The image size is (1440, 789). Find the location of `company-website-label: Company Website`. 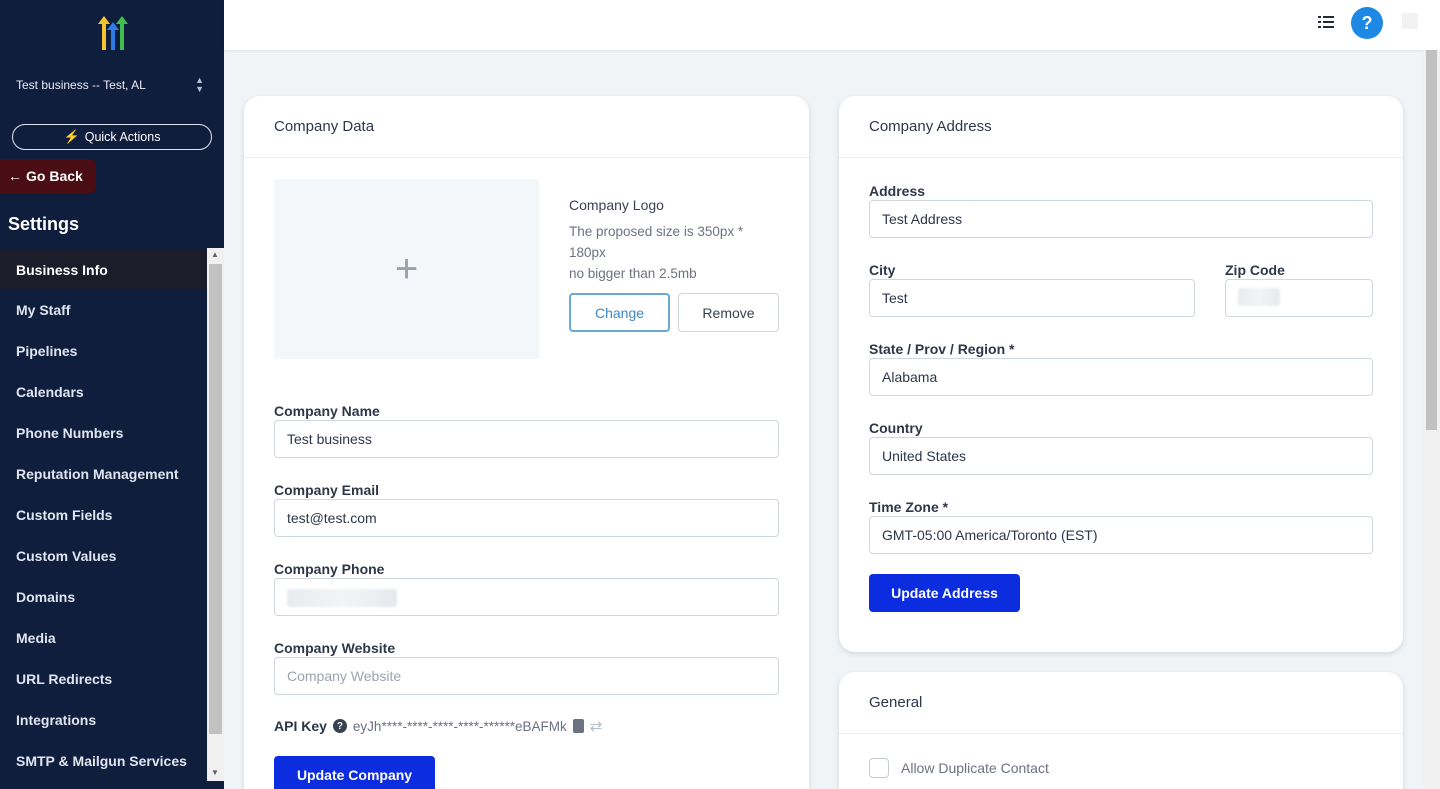

company-website-label: Company Website is located at coordinates (335, 648).